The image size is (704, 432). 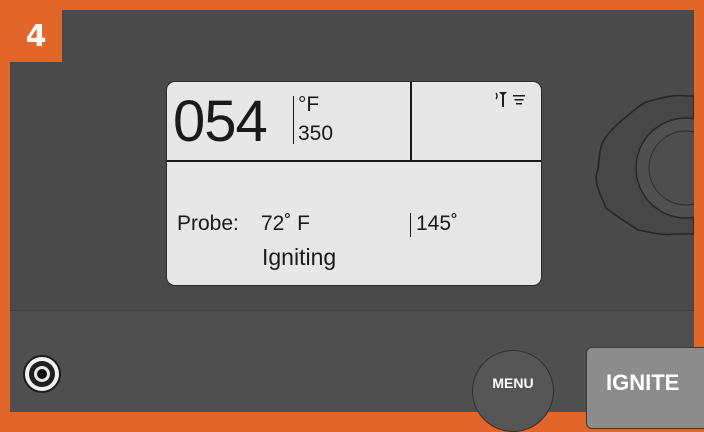 I want to click on ignite-button-label: IGNITE, so click(x=643, y=382).